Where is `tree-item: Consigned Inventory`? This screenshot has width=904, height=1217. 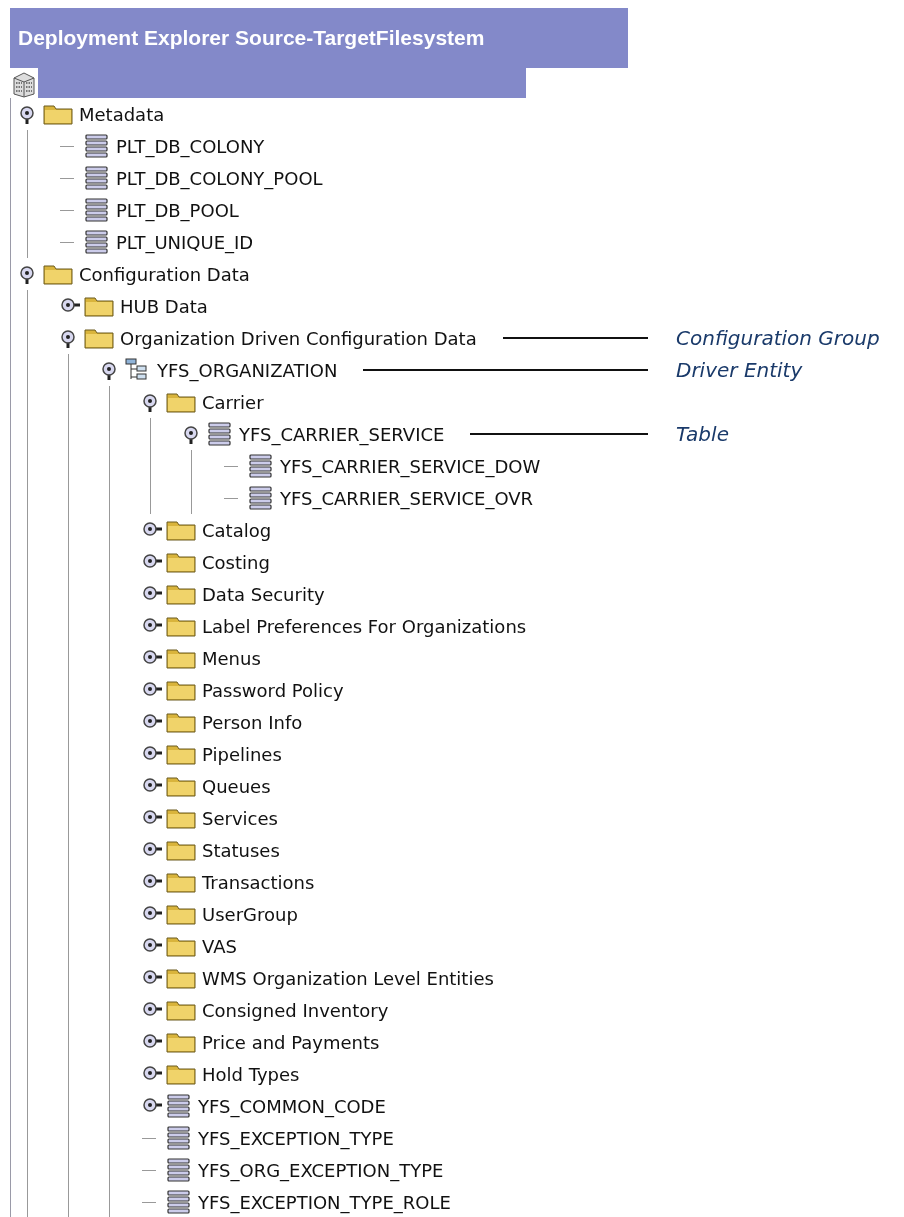 tree-item: Consigned Inventory is located at coordinates (295, 1010).